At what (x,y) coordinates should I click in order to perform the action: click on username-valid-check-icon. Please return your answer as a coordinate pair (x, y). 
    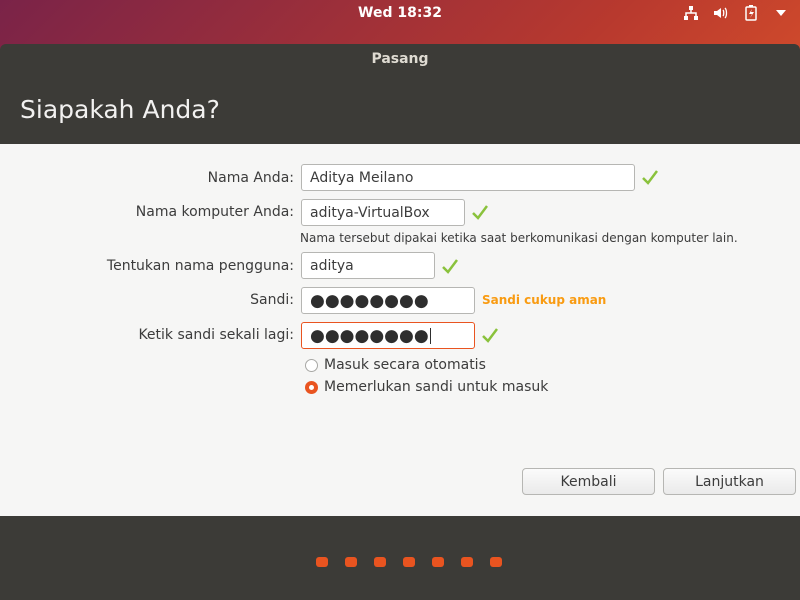
    Looking at the image, I should click on (450, 266).